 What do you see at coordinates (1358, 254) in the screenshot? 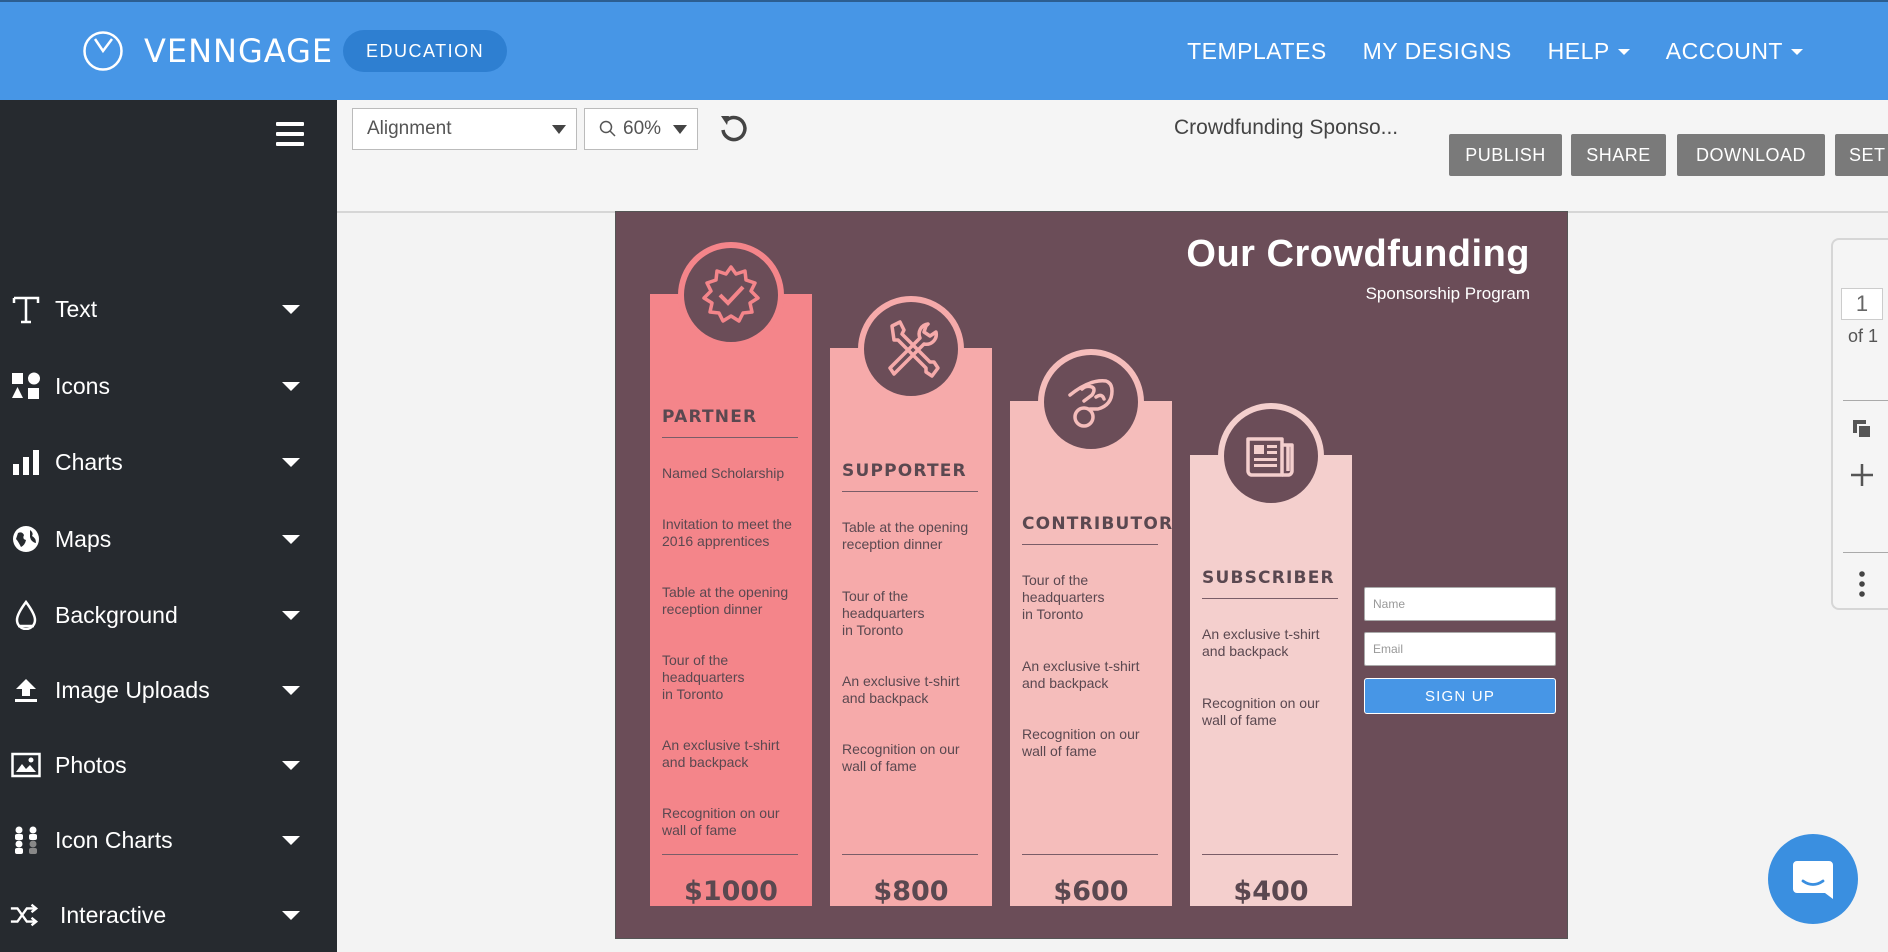
I see `design-title: Our Crowdfunding` at bounding box center [1358, 254].